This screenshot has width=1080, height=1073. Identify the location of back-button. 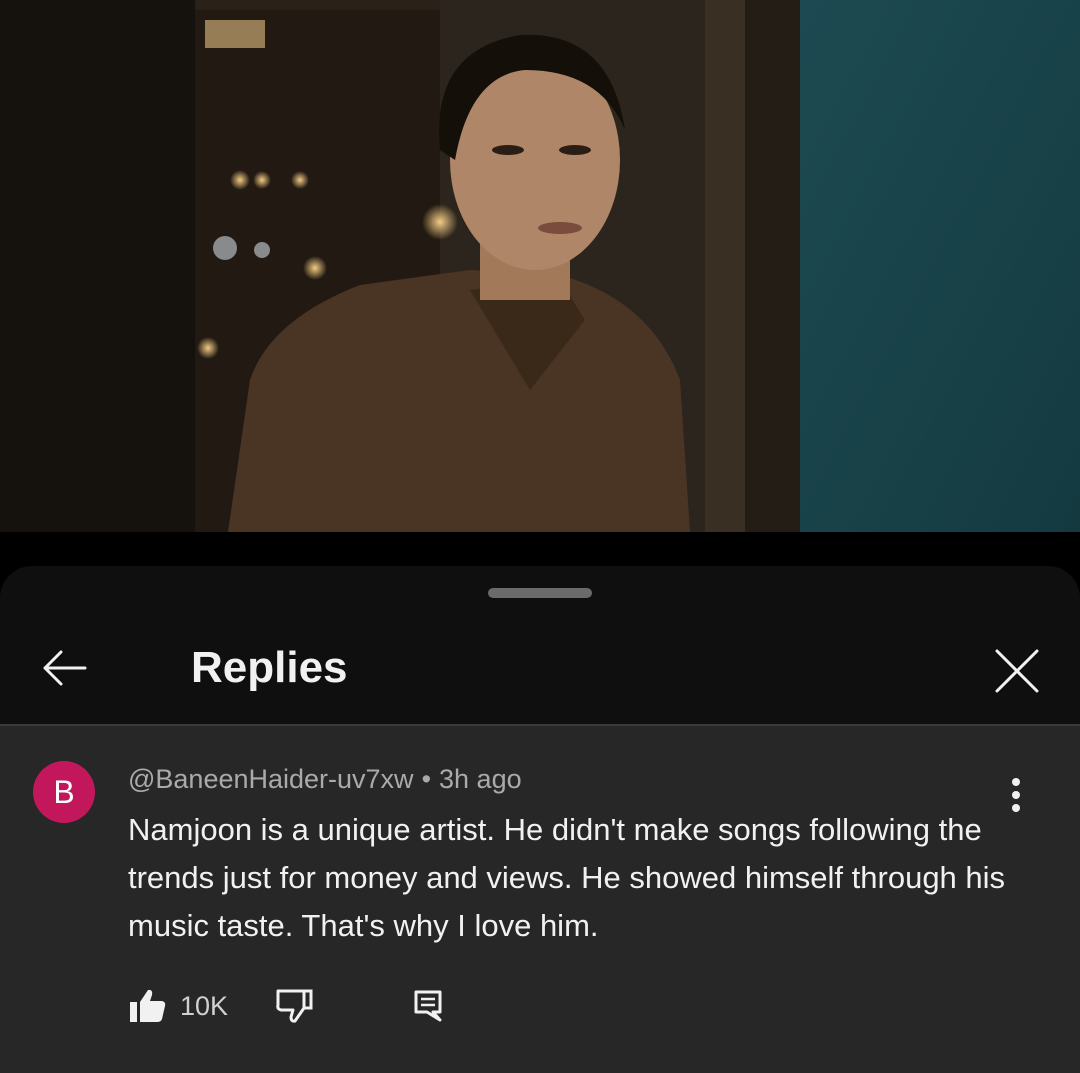
(64, 668).